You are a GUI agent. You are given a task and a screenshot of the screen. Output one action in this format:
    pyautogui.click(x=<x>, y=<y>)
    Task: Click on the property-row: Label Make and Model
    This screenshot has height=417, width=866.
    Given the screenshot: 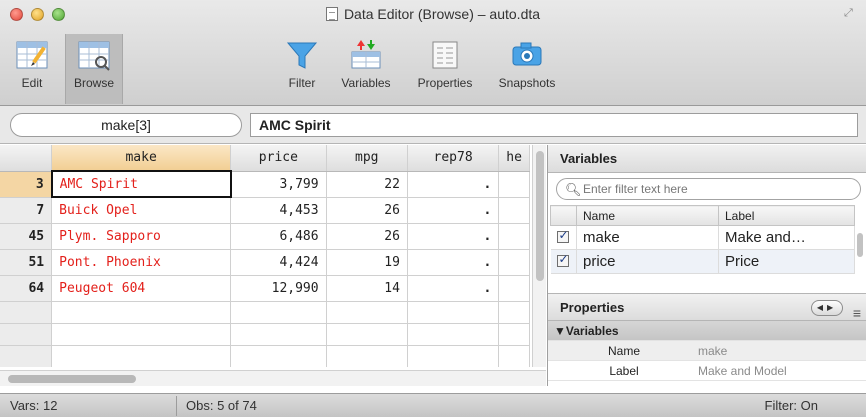 What is the action you would take?
    pyautogui.click(x=707, y=371)
    